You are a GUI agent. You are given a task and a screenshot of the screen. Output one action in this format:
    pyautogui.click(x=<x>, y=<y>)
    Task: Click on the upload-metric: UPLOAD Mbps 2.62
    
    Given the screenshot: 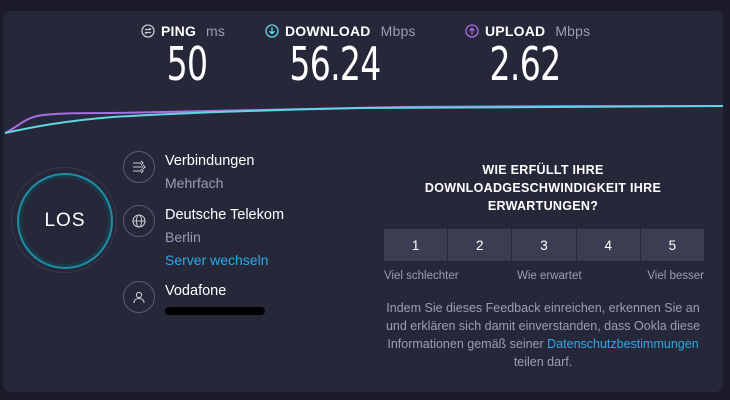 What is the action you would take?
    pyautogui.click(x=535, y=57)
    